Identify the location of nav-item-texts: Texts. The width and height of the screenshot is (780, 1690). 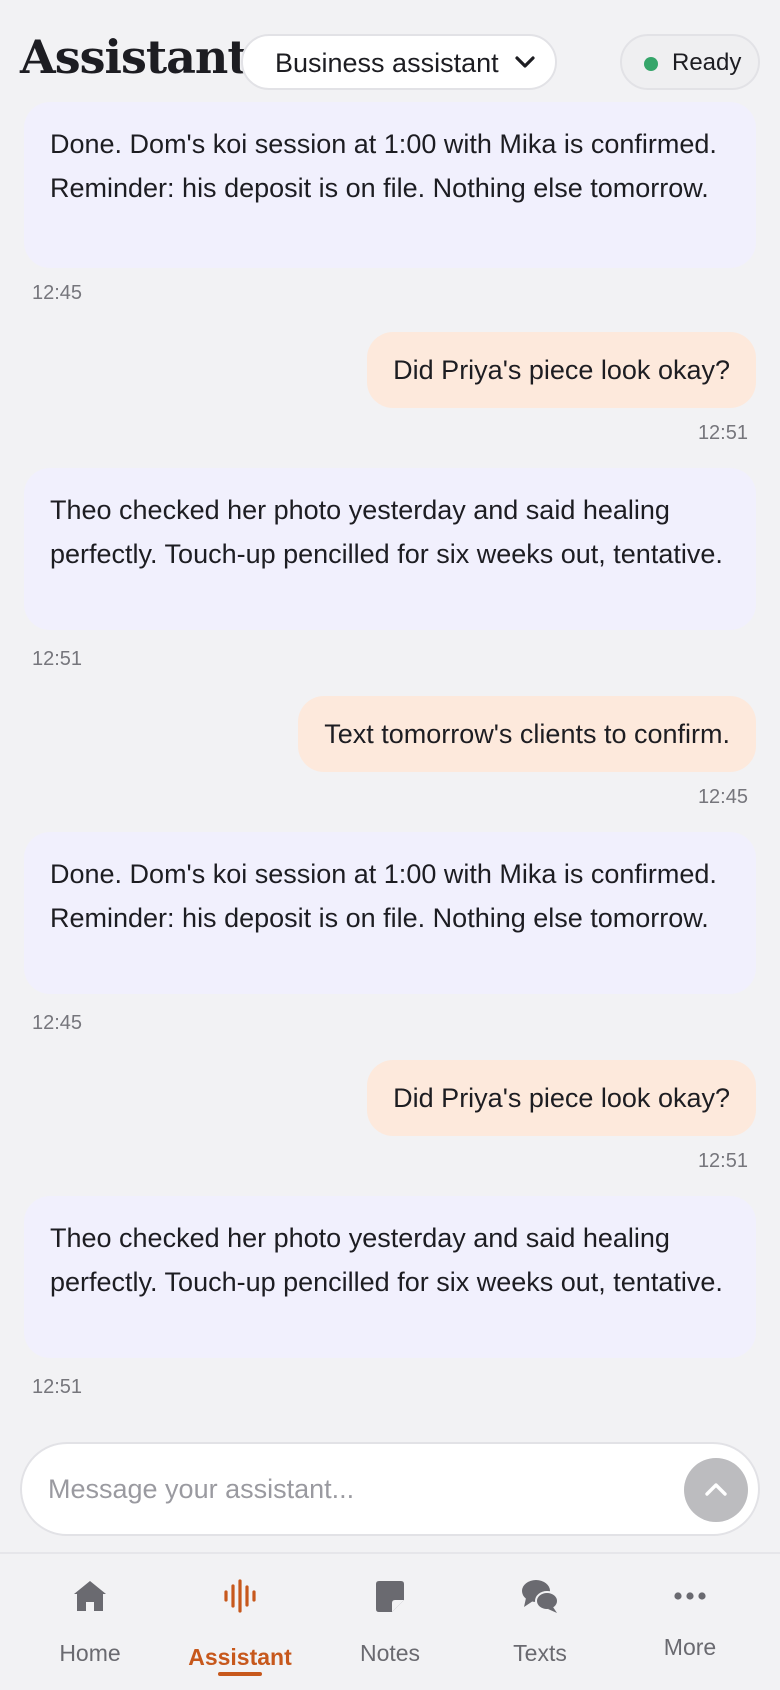
(540, 1622).